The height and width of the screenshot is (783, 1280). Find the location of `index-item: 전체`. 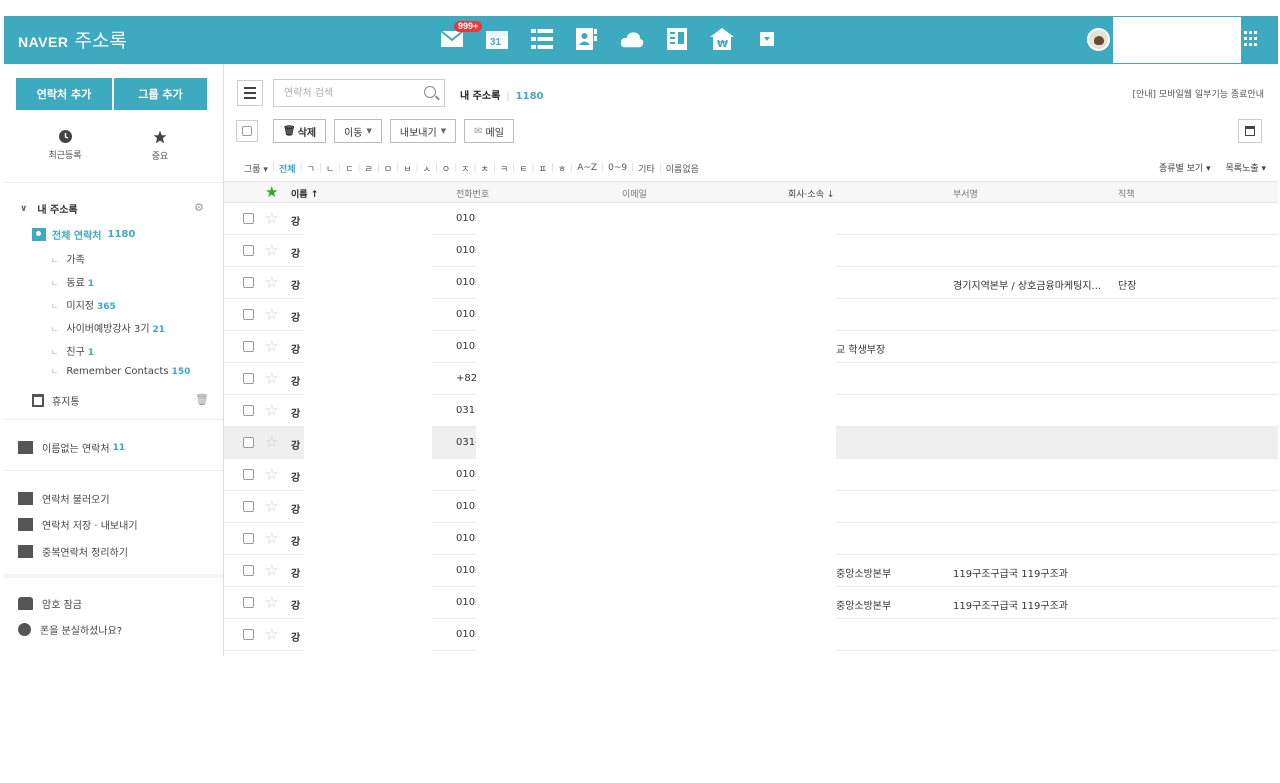

index-item: 전체 is located at coordinates (287, 168).